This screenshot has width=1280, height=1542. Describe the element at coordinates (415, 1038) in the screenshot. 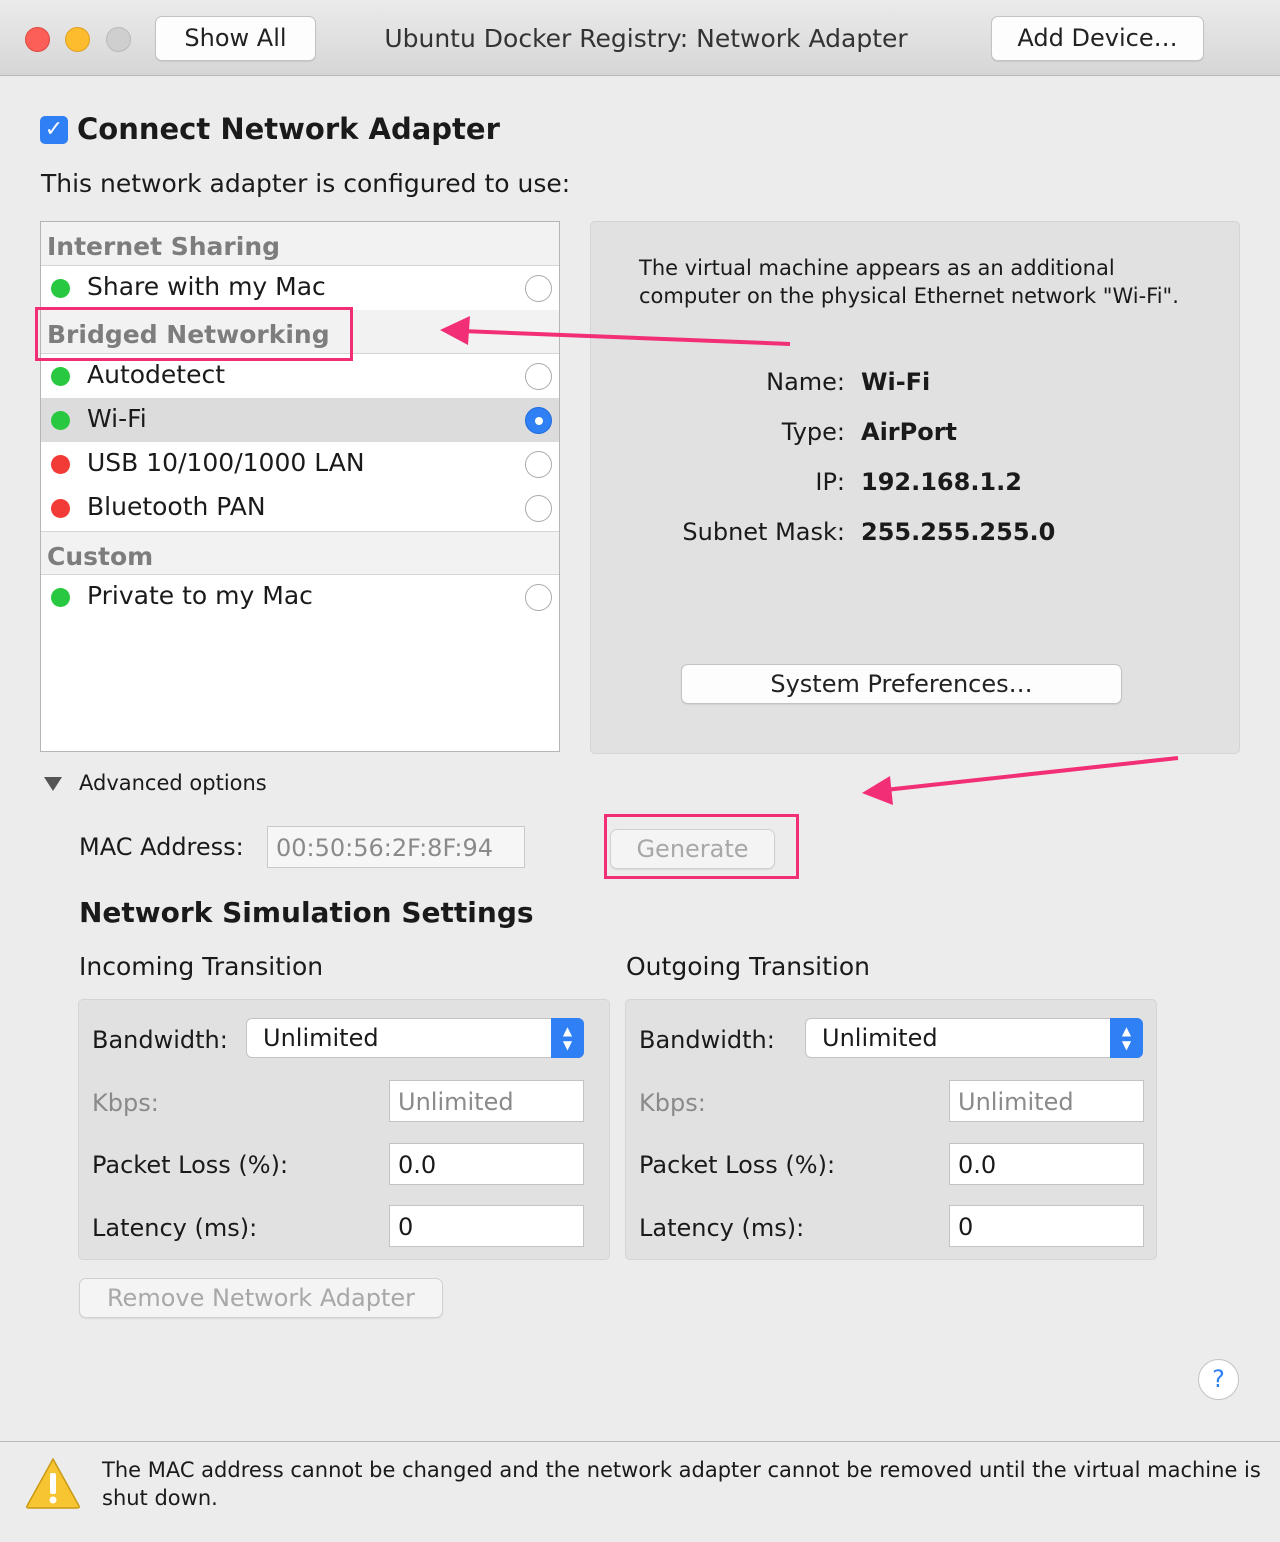

I see `incoming-bandwidth-select: Unlimited ▲ ▼` at that location.